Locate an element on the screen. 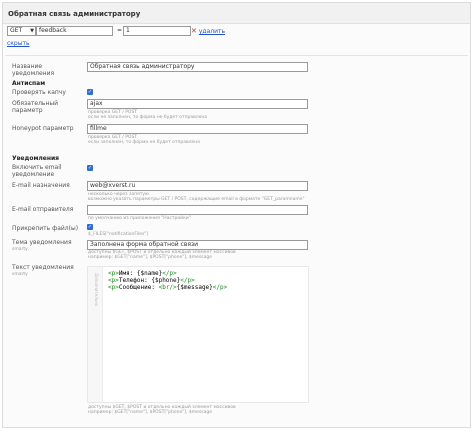 Image resolution: width=474 pixels, height=431 pixels. code-var: {$phone} is located at coordinates (166, 280).